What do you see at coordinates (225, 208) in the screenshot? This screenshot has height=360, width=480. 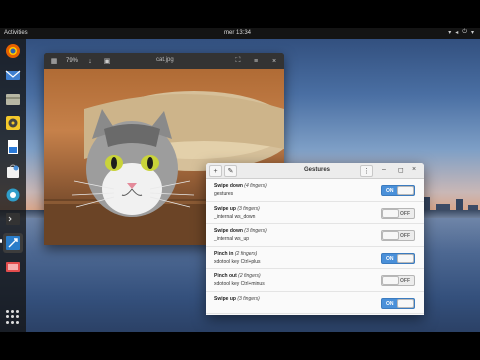 I see `gesture-name-label: Swipe up` at bounding box center [225, 208].